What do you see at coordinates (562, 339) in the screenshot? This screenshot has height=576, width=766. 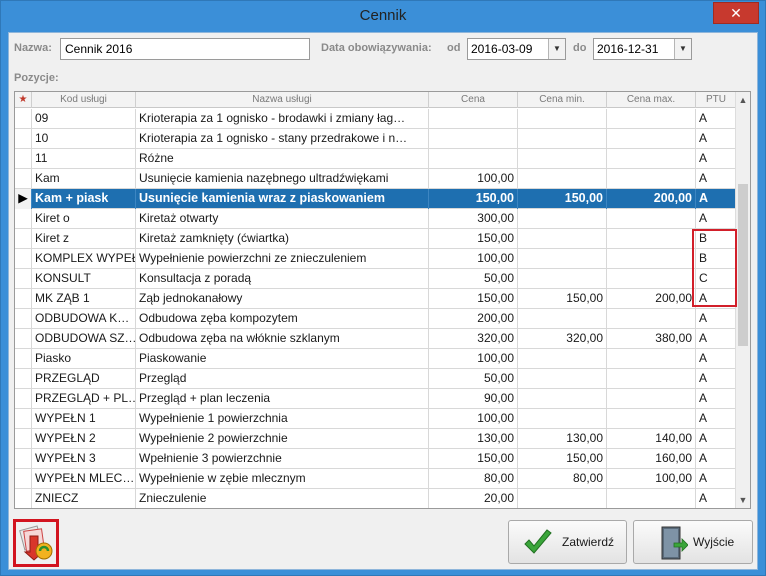 I see `cell-min-price: 320,00` at bounding box center [562, 339].